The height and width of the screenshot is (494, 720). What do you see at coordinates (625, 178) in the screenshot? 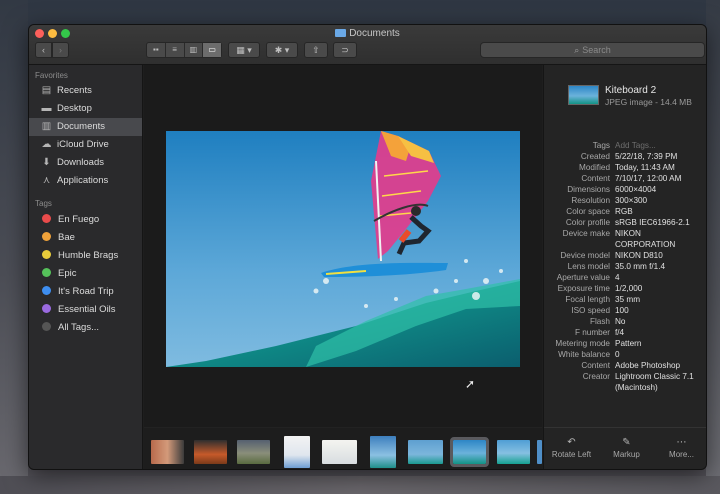
I see `metadata-row: Content 7/10/17, 12:00 AM` at bounding box center [625, 178].